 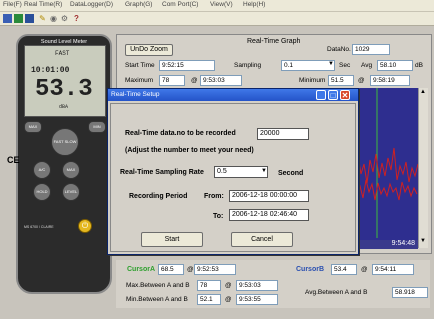 I want to click on datano-setup-input: 20000, so click(x=283, y=134).